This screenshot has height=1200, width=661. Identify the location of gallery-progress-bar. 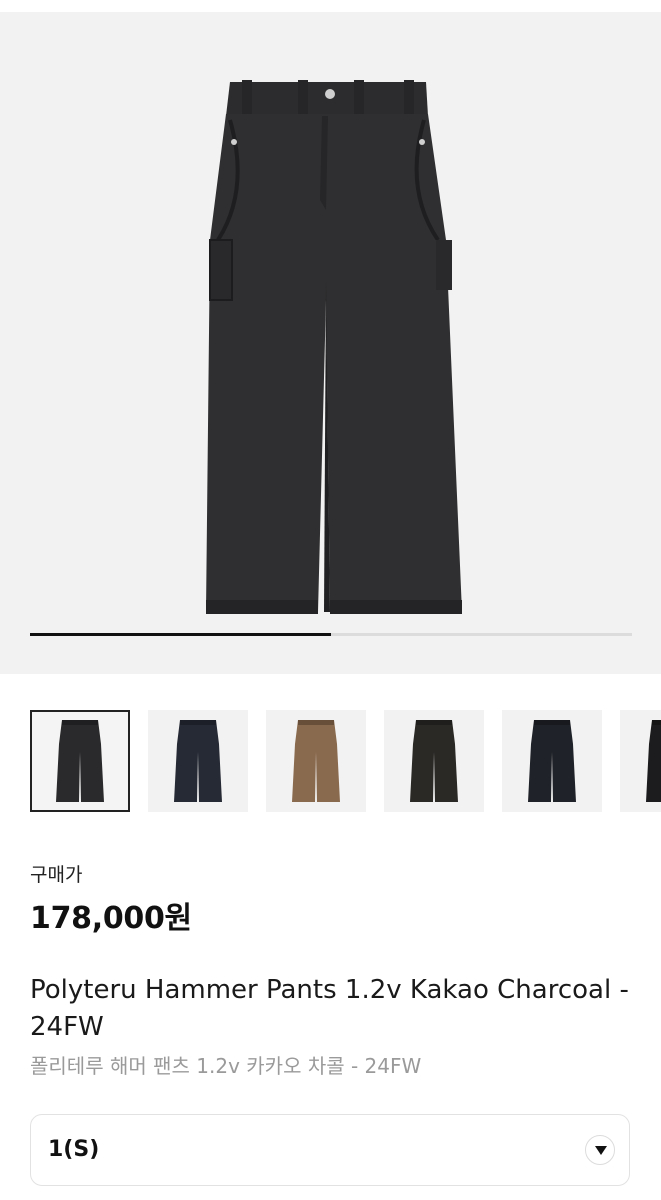
(331, 634).